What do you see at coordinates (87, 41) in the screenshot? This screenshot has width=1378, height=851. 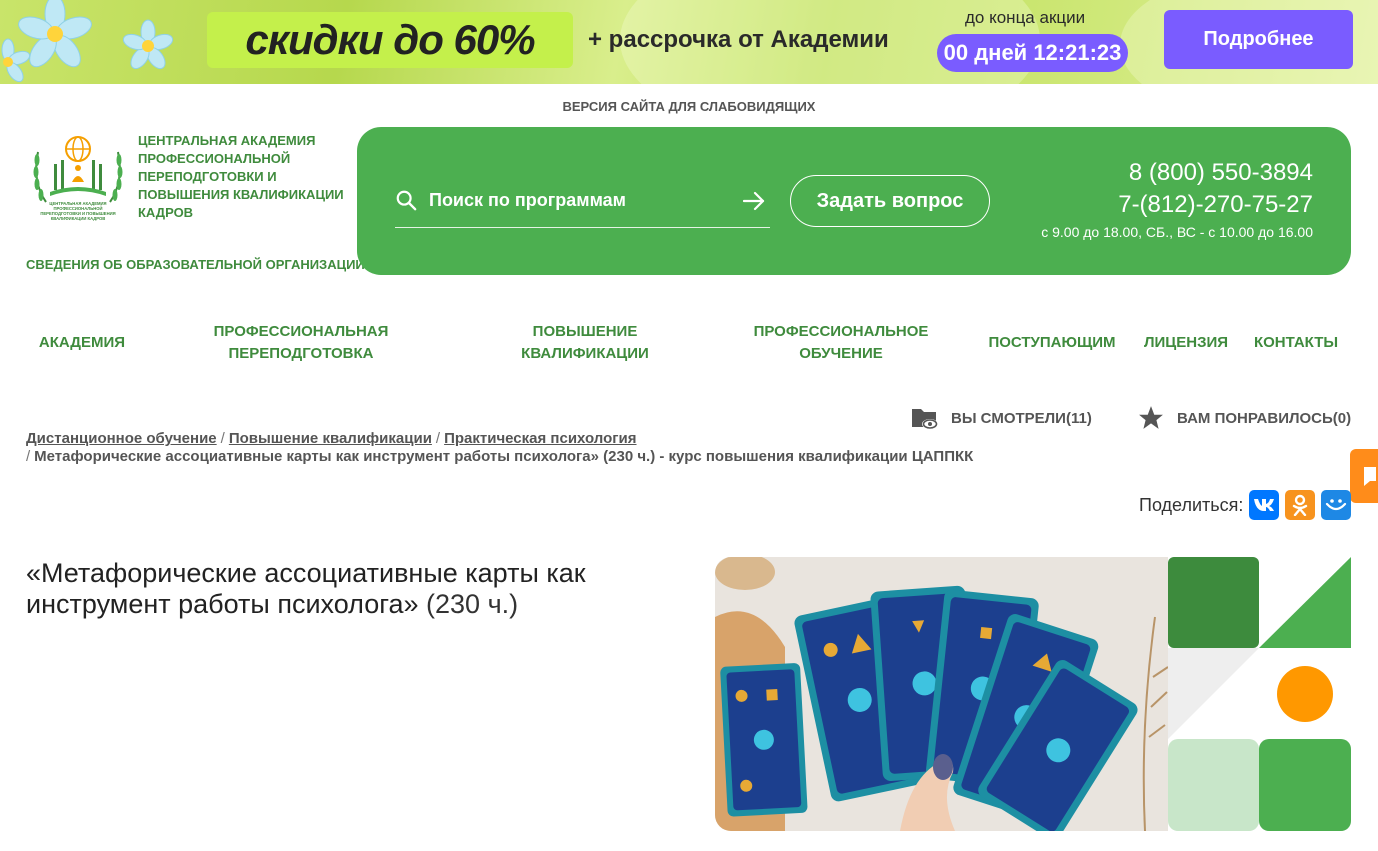 I see `flowers-decoration` at bounding box center [87, 41].